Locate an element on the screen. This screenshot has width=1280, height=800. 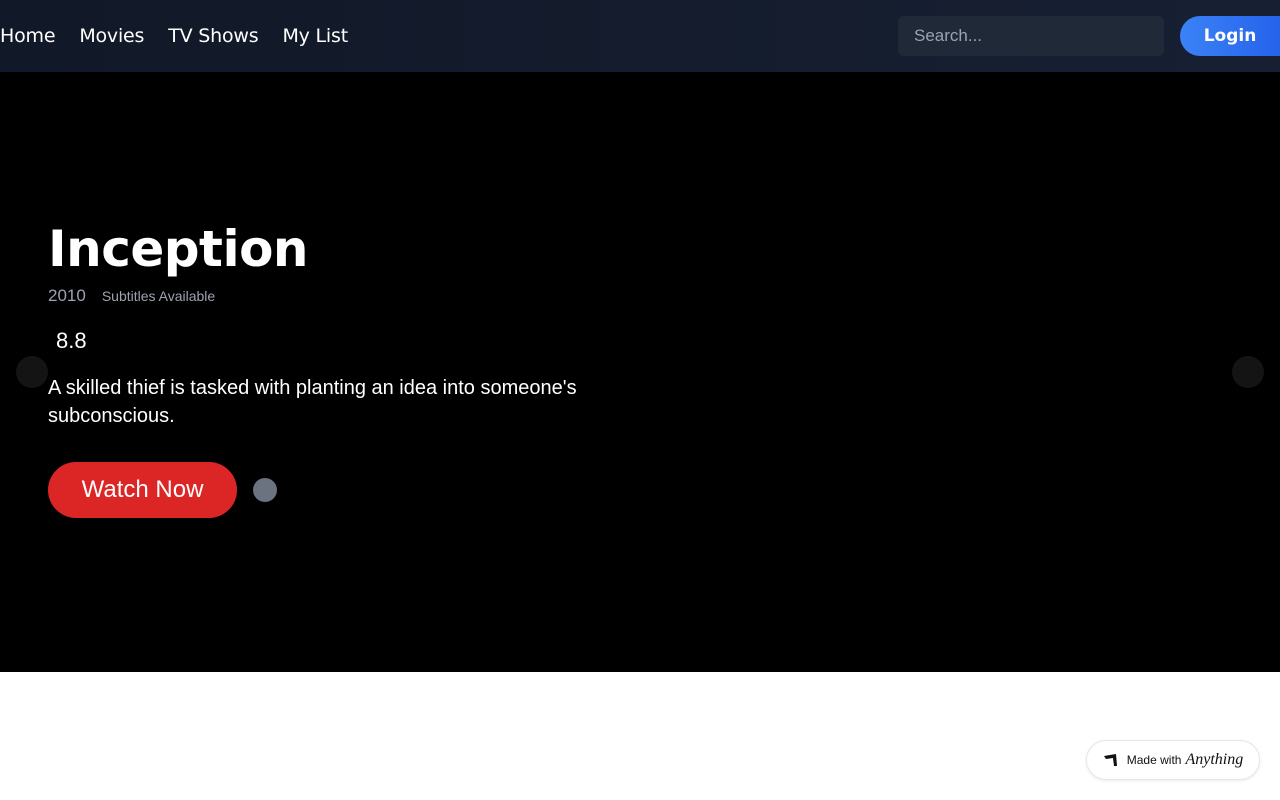
carousel-prev-button is located at coordinates (32, 372).